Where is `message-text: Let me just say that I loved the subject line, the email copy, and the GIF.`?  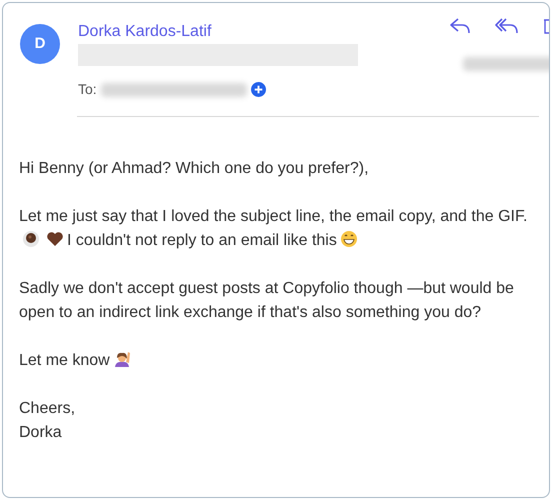 message-text: Let me just say that I loved the subject line, the email copy, and the GIF. is located at coordinates (273, 216).